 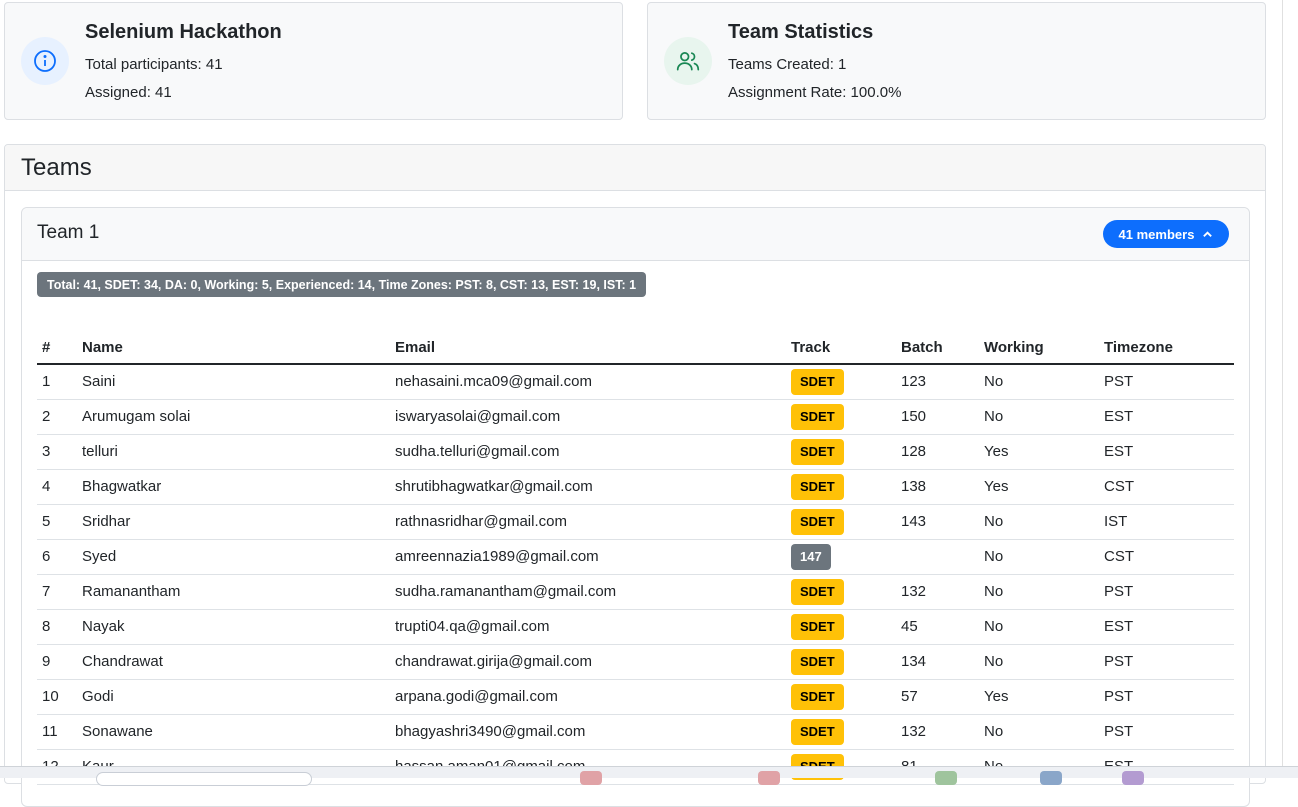 I want to click on cell-email: chandrawat.girija@gmail.com, so click(x=588, y=662).